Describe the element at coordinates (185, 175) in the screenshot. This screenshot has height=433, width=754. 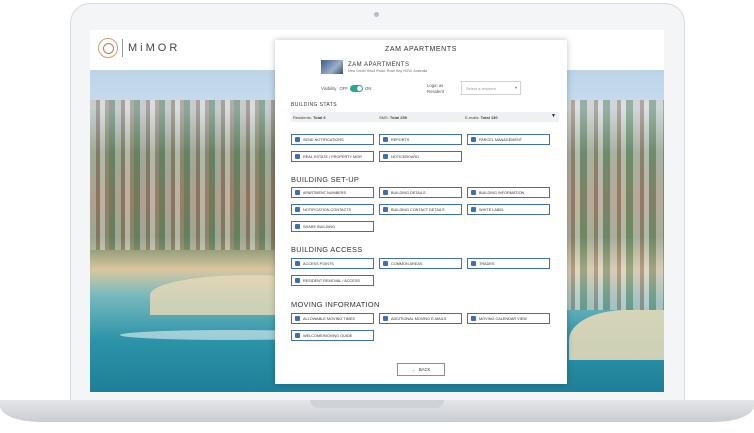
I see `city-left` at that location.